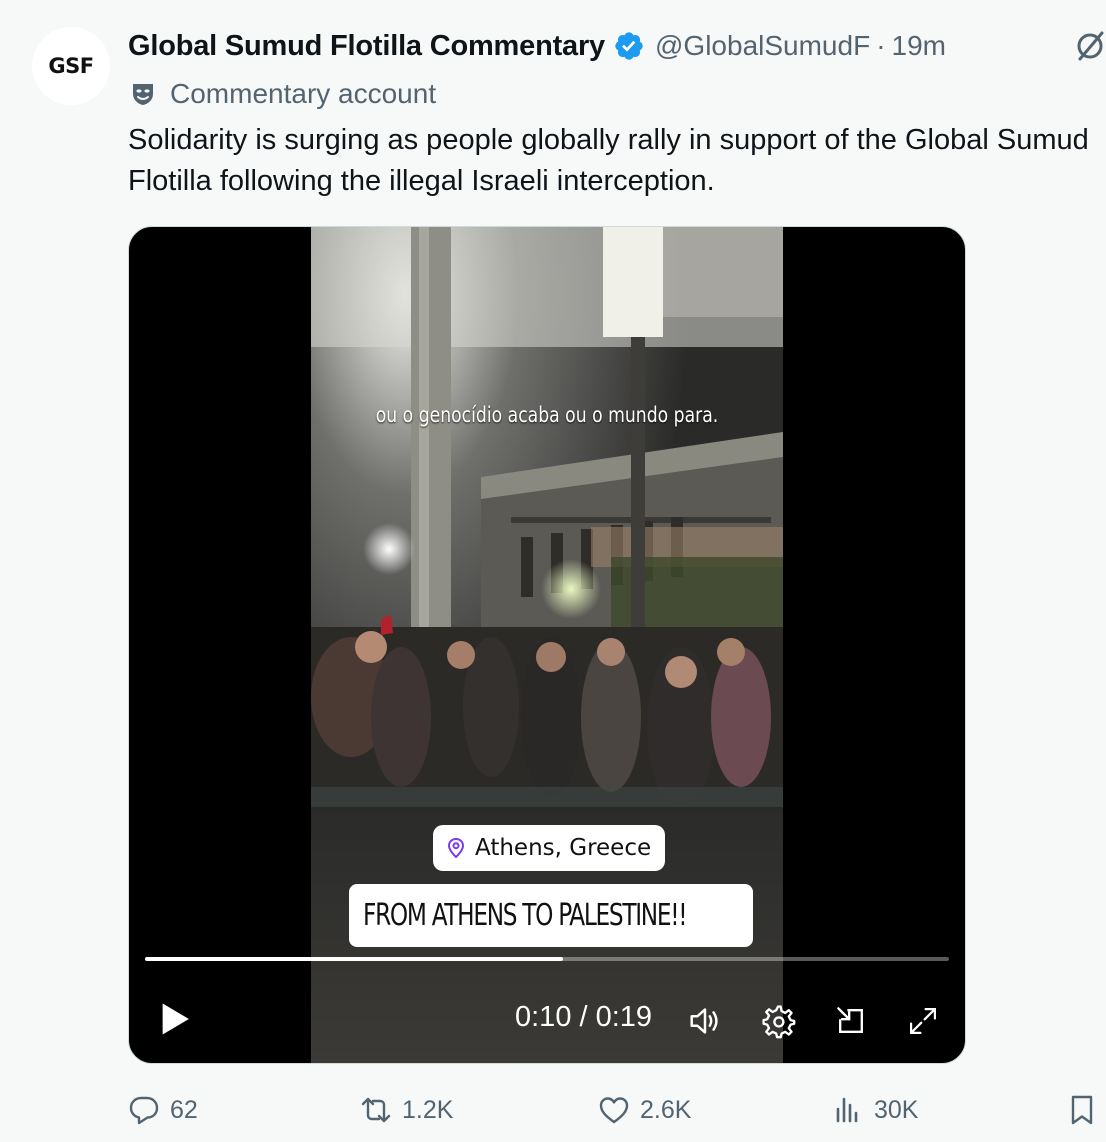 The image size is (1106, 1142). What do you see at coordinates (629, 46) in the screenshot?
I see `verified-badge-icon` at bounding box center [629, 46].